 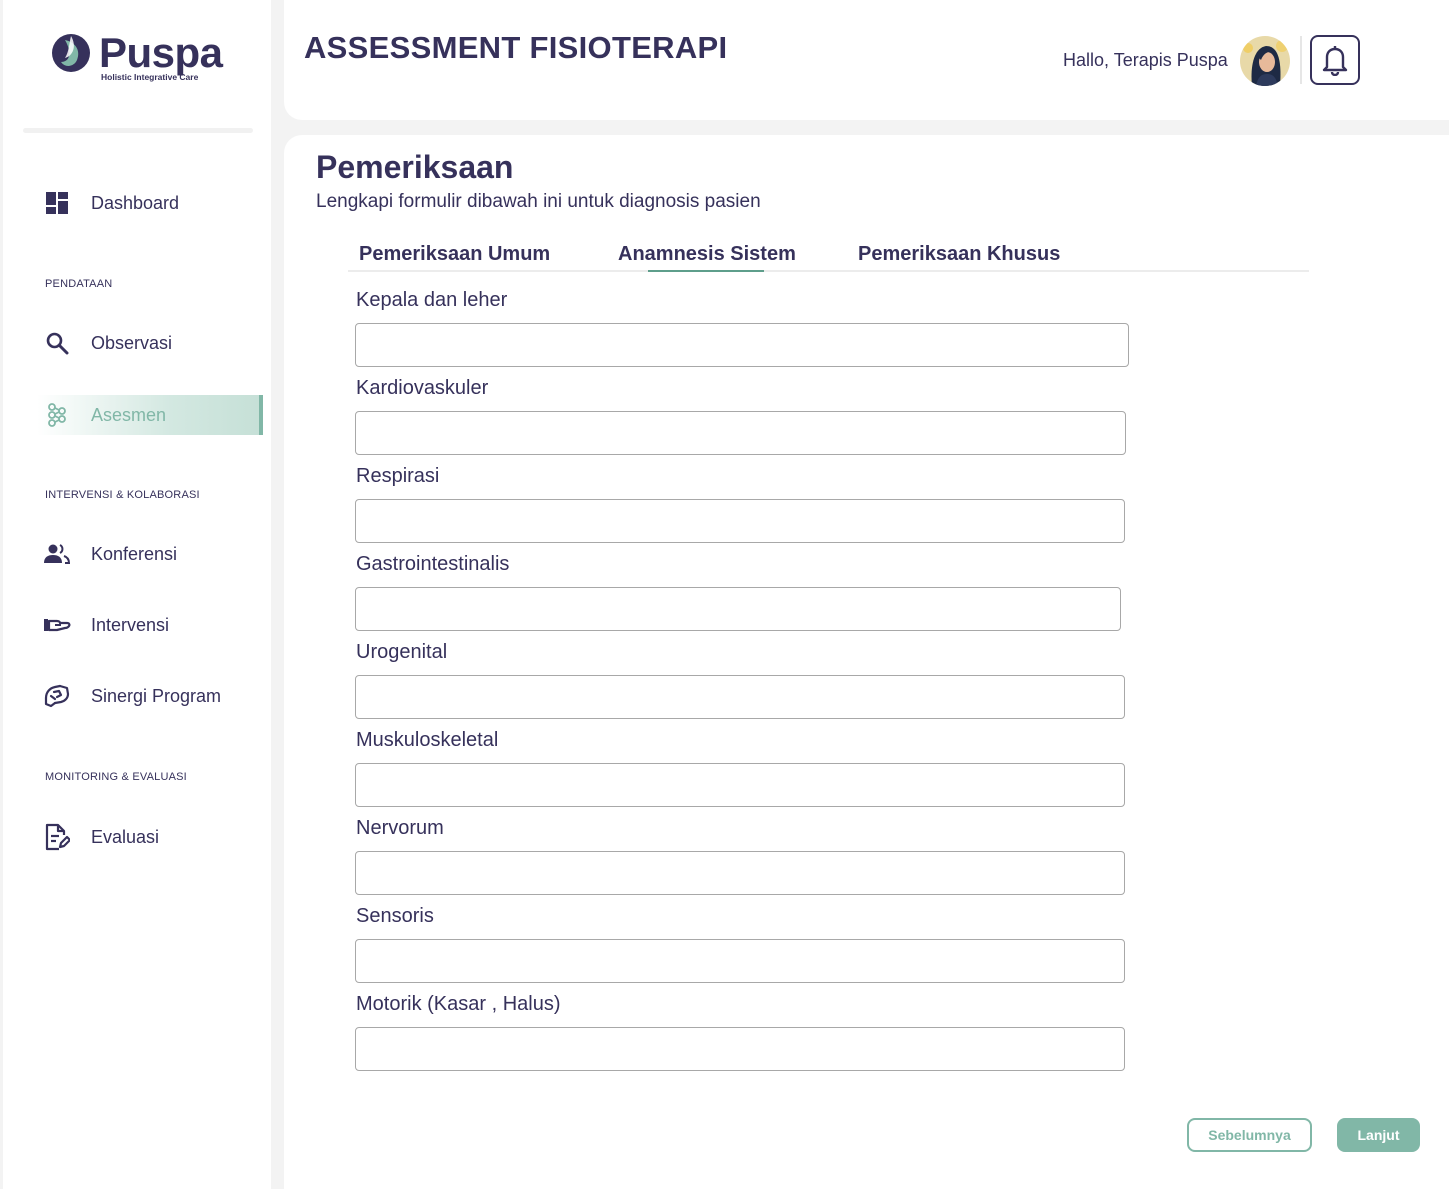 What do you see at coordinates (79, 284) in the screenshot?
I see `section-label-pendataan: PENDATAAN` at bounding box center [79, 284].